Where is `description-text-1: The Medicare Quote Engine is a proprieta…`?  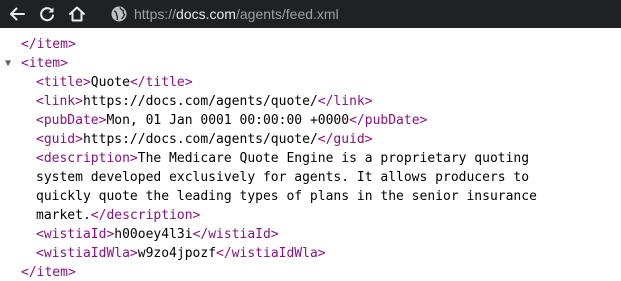
description-text-1: The Medicare Quote Engine is a proprieta… is located at coordinates (333, 158).